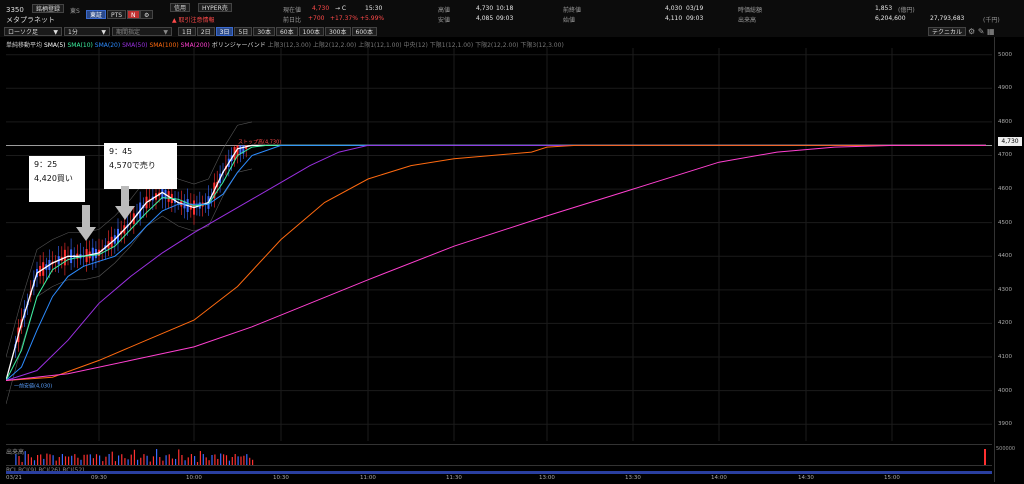  What do you see at coordinates (99, 478) in the screenshot?
I see `x-tick-label: 09:30` at bounding box center [99, 478].